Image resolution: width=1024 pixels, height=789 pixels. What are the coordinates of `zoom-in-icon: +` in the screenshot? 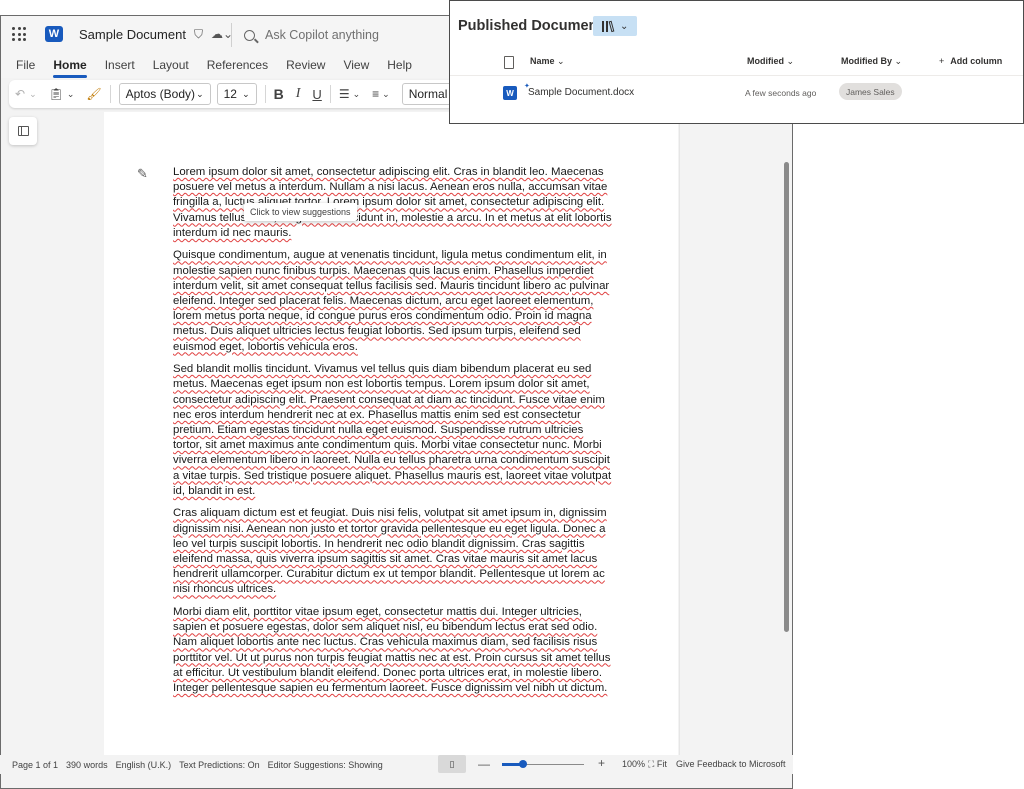 It's located at (601, 763).